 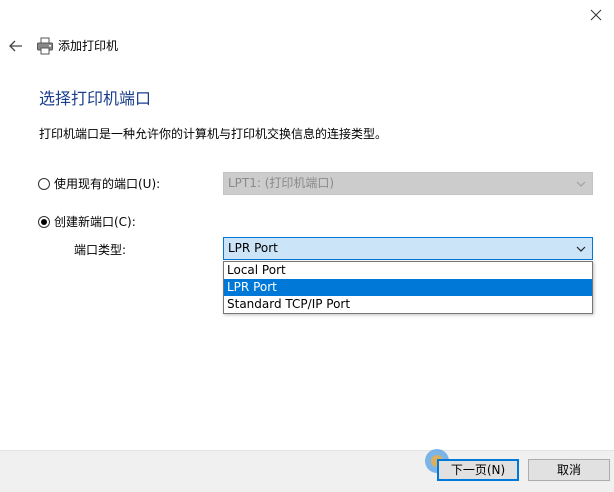 I want to click on next-button: 下一页(N), so click(x=478, y=470).